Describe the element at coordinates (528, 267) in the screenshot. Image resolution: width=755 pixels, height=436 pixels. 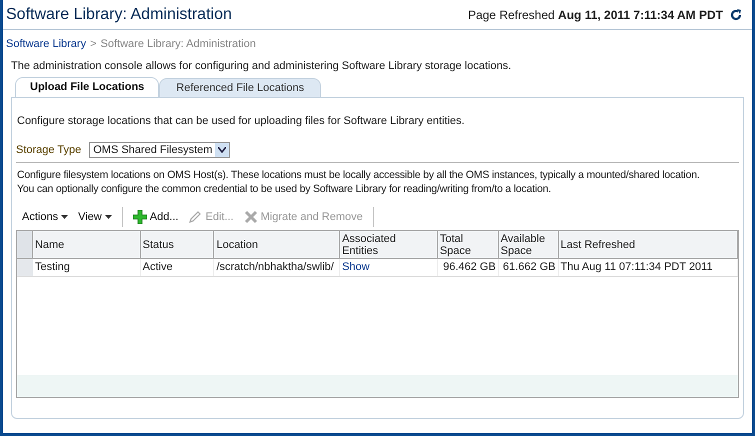
I see `table-cell: 61.662 GB` at that location.